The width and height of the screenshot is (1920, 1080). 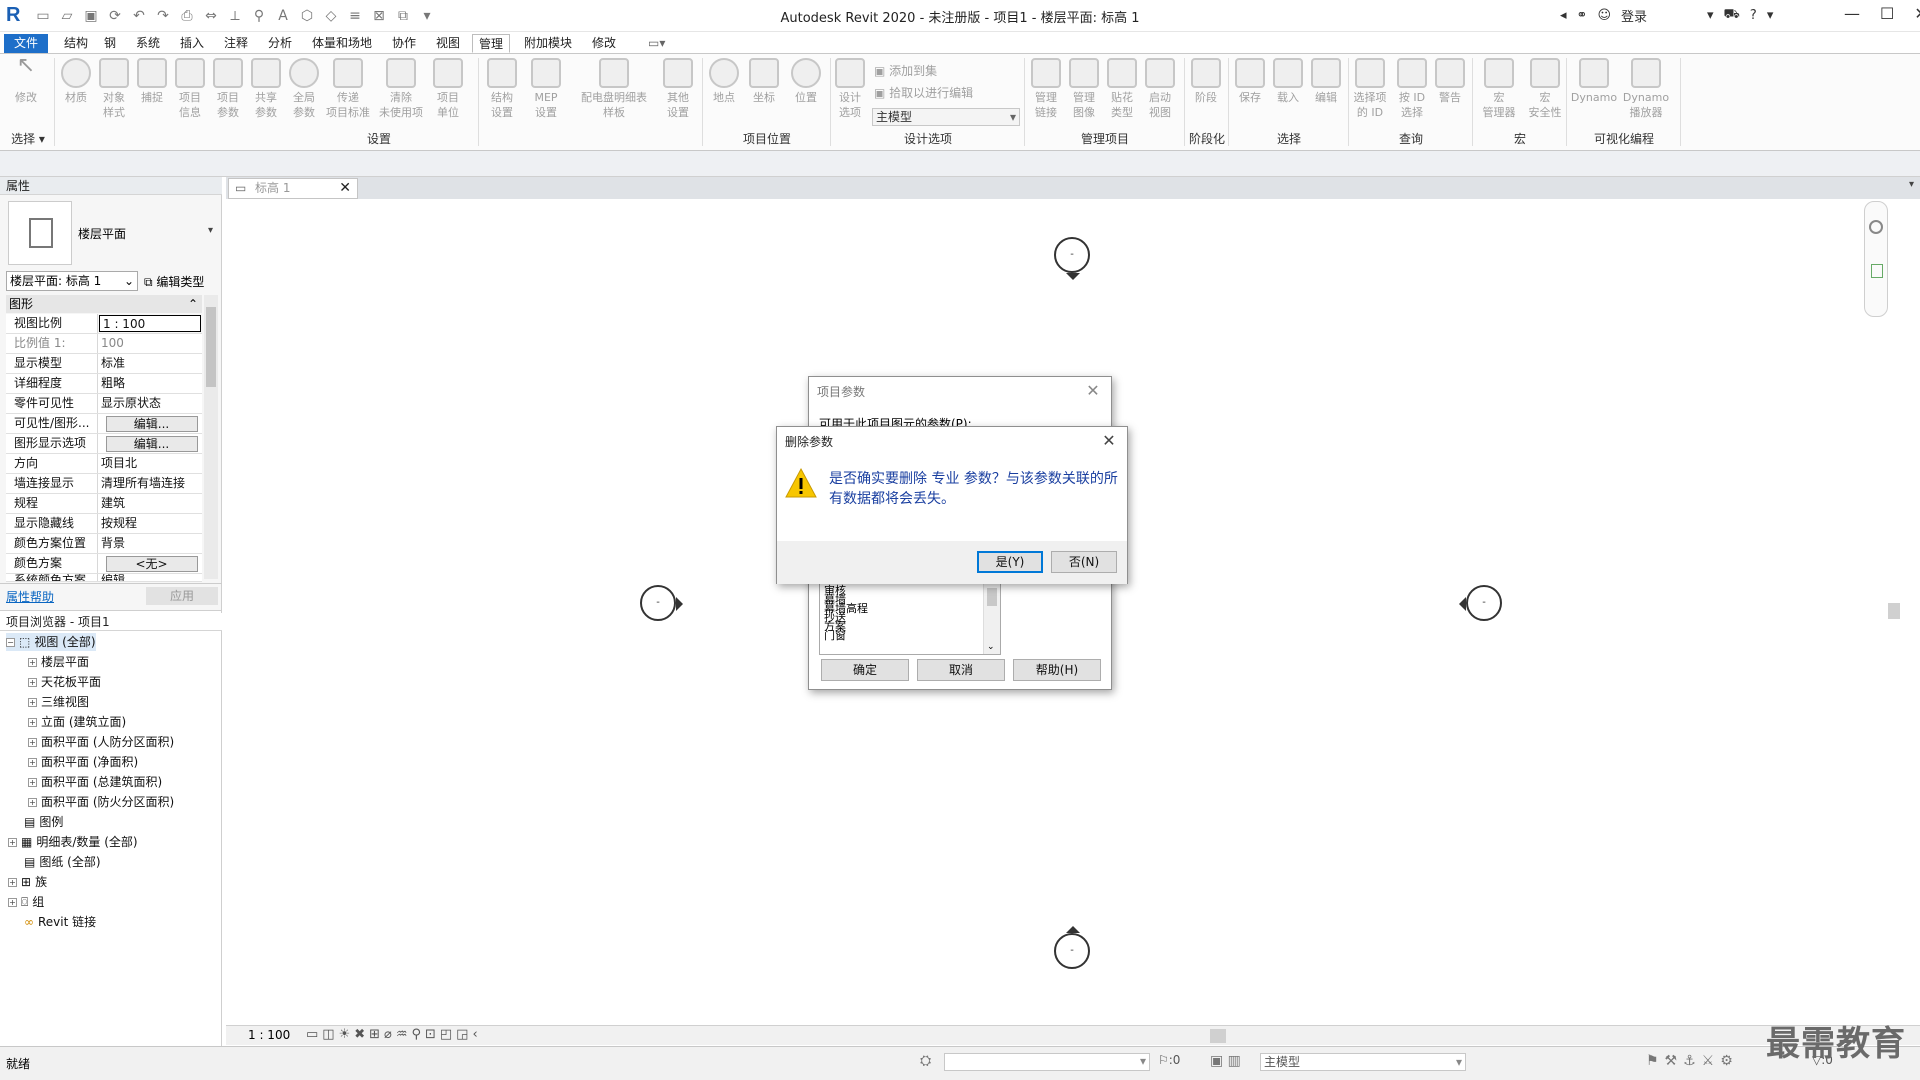 I want to click on materials-button: 材质, so click(x=76, y=81).